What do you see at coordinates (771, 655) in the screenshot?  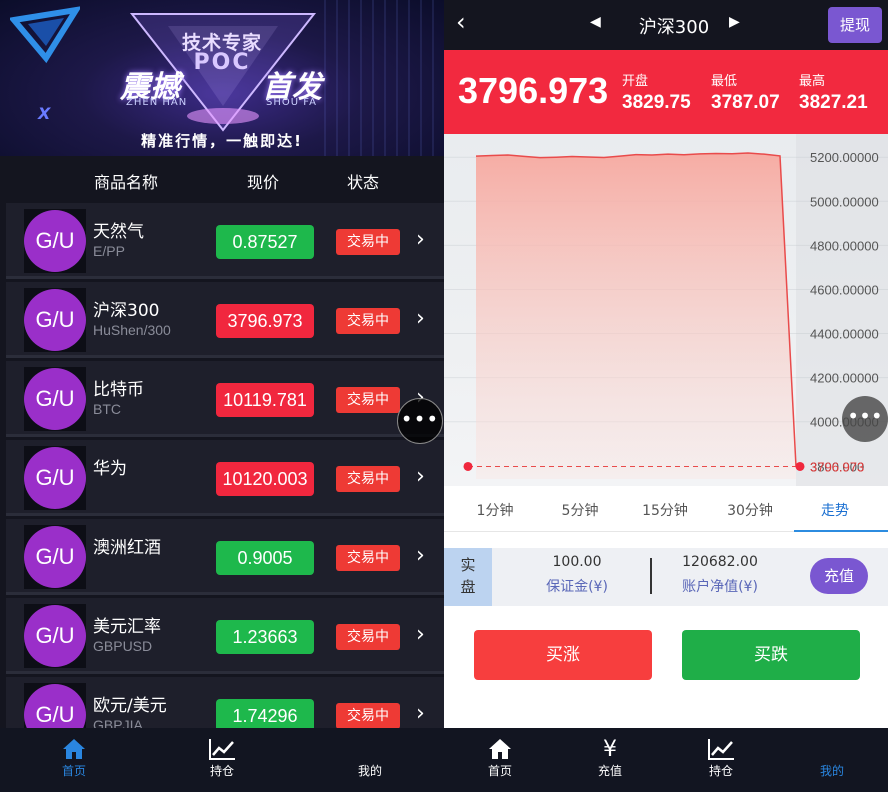 I see `buy-down-button: 买跌` at bounding box center [771, 655].